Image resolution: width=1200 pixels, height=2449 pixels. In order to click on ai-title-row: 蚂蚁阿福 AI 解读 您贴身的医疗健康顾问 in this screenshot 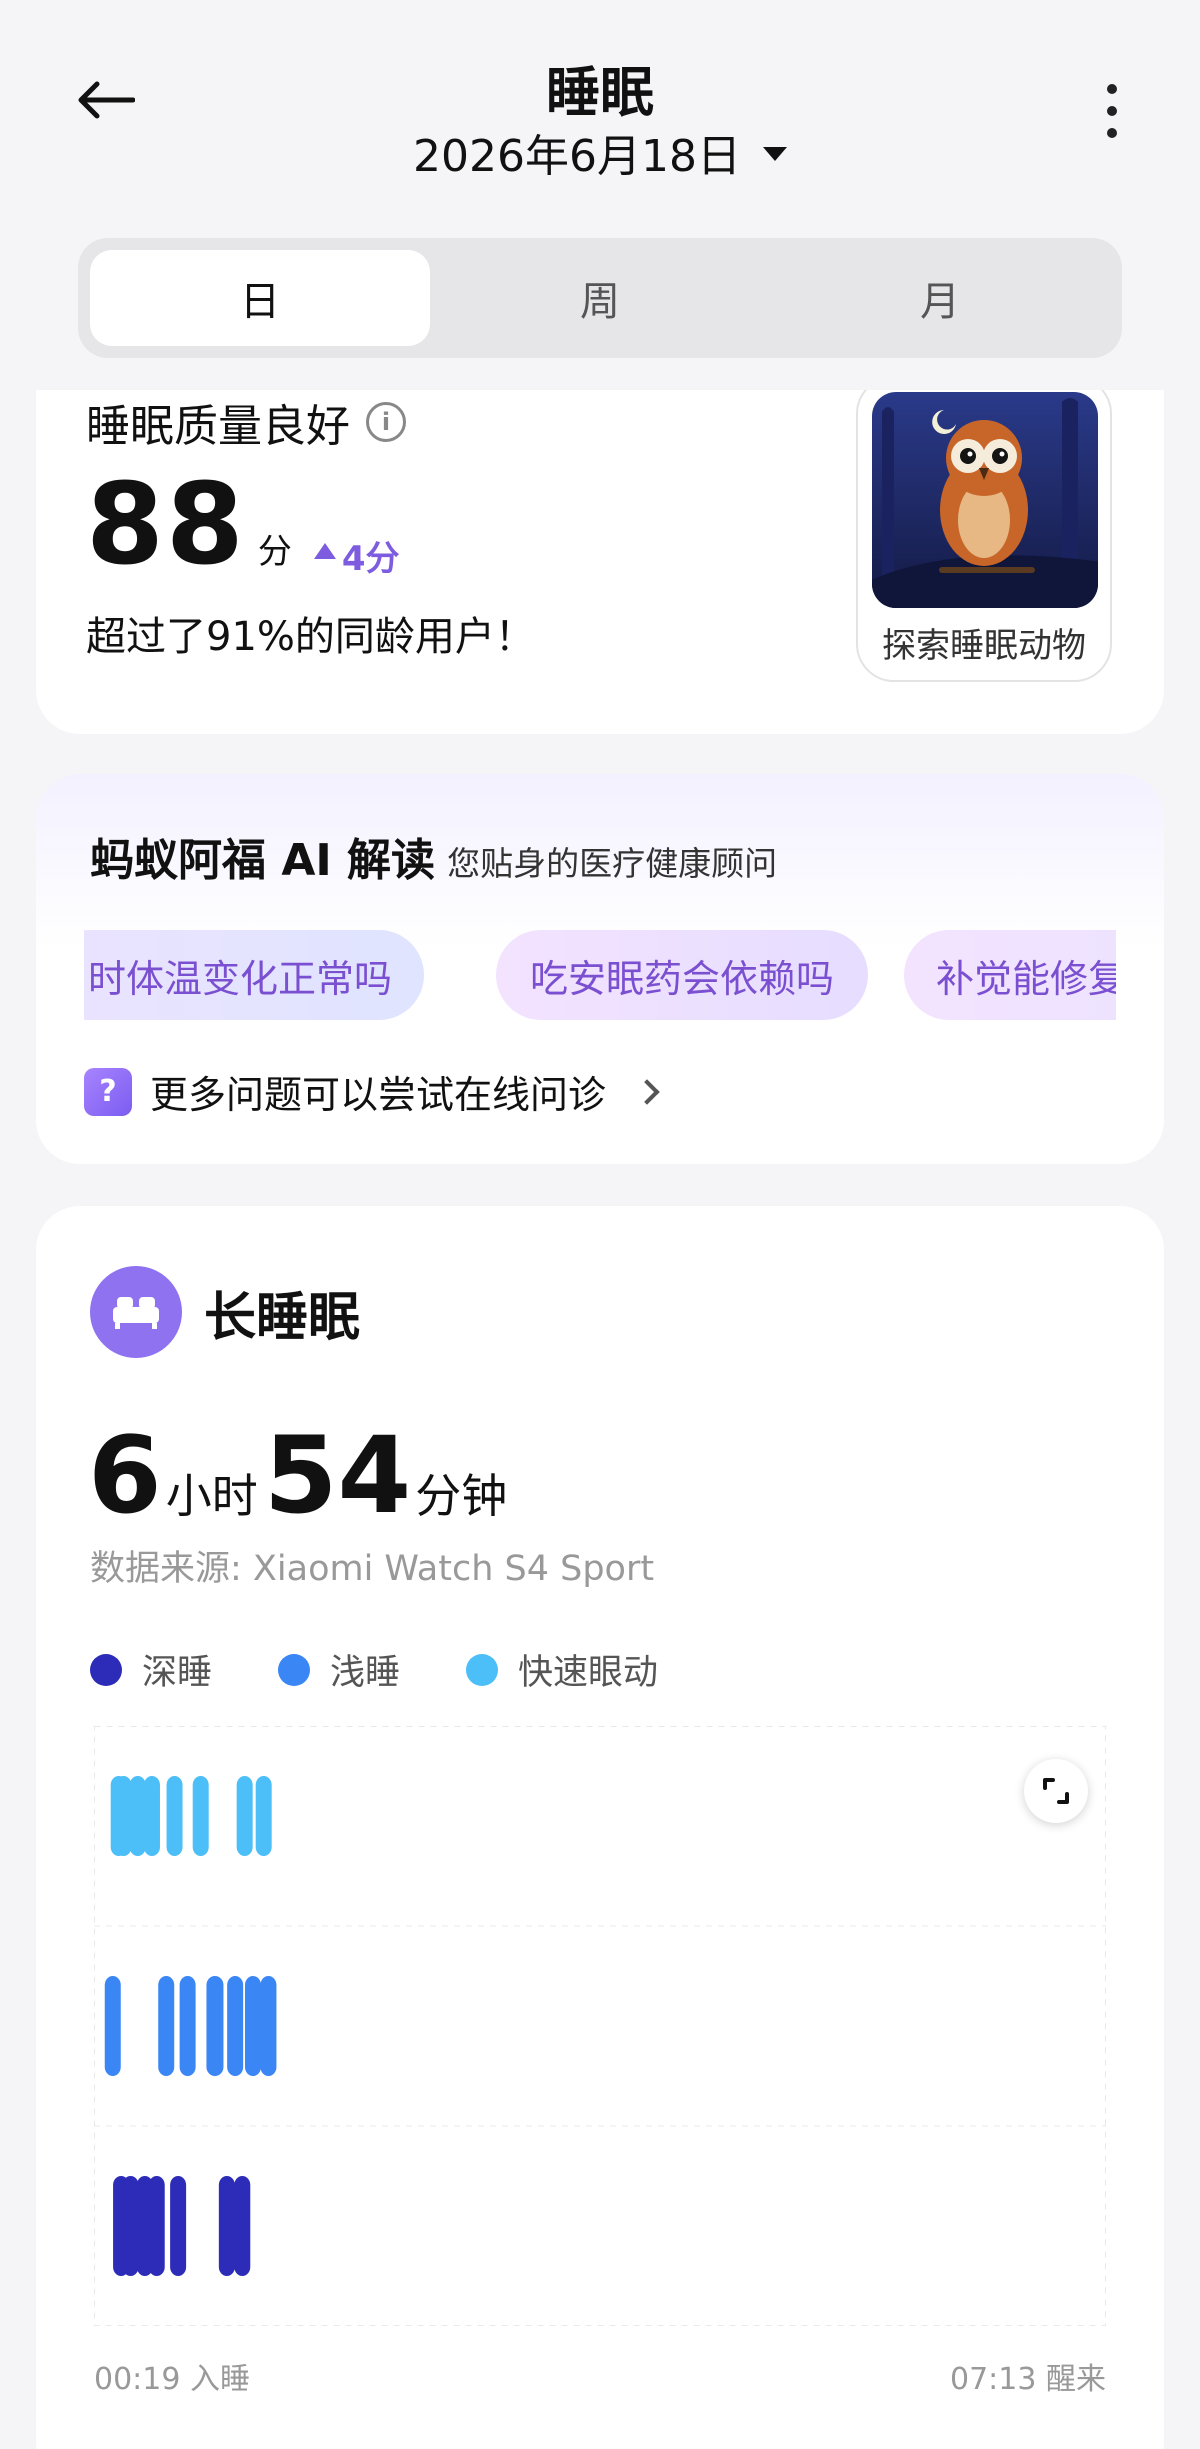, I will do `click(433, 856)`.